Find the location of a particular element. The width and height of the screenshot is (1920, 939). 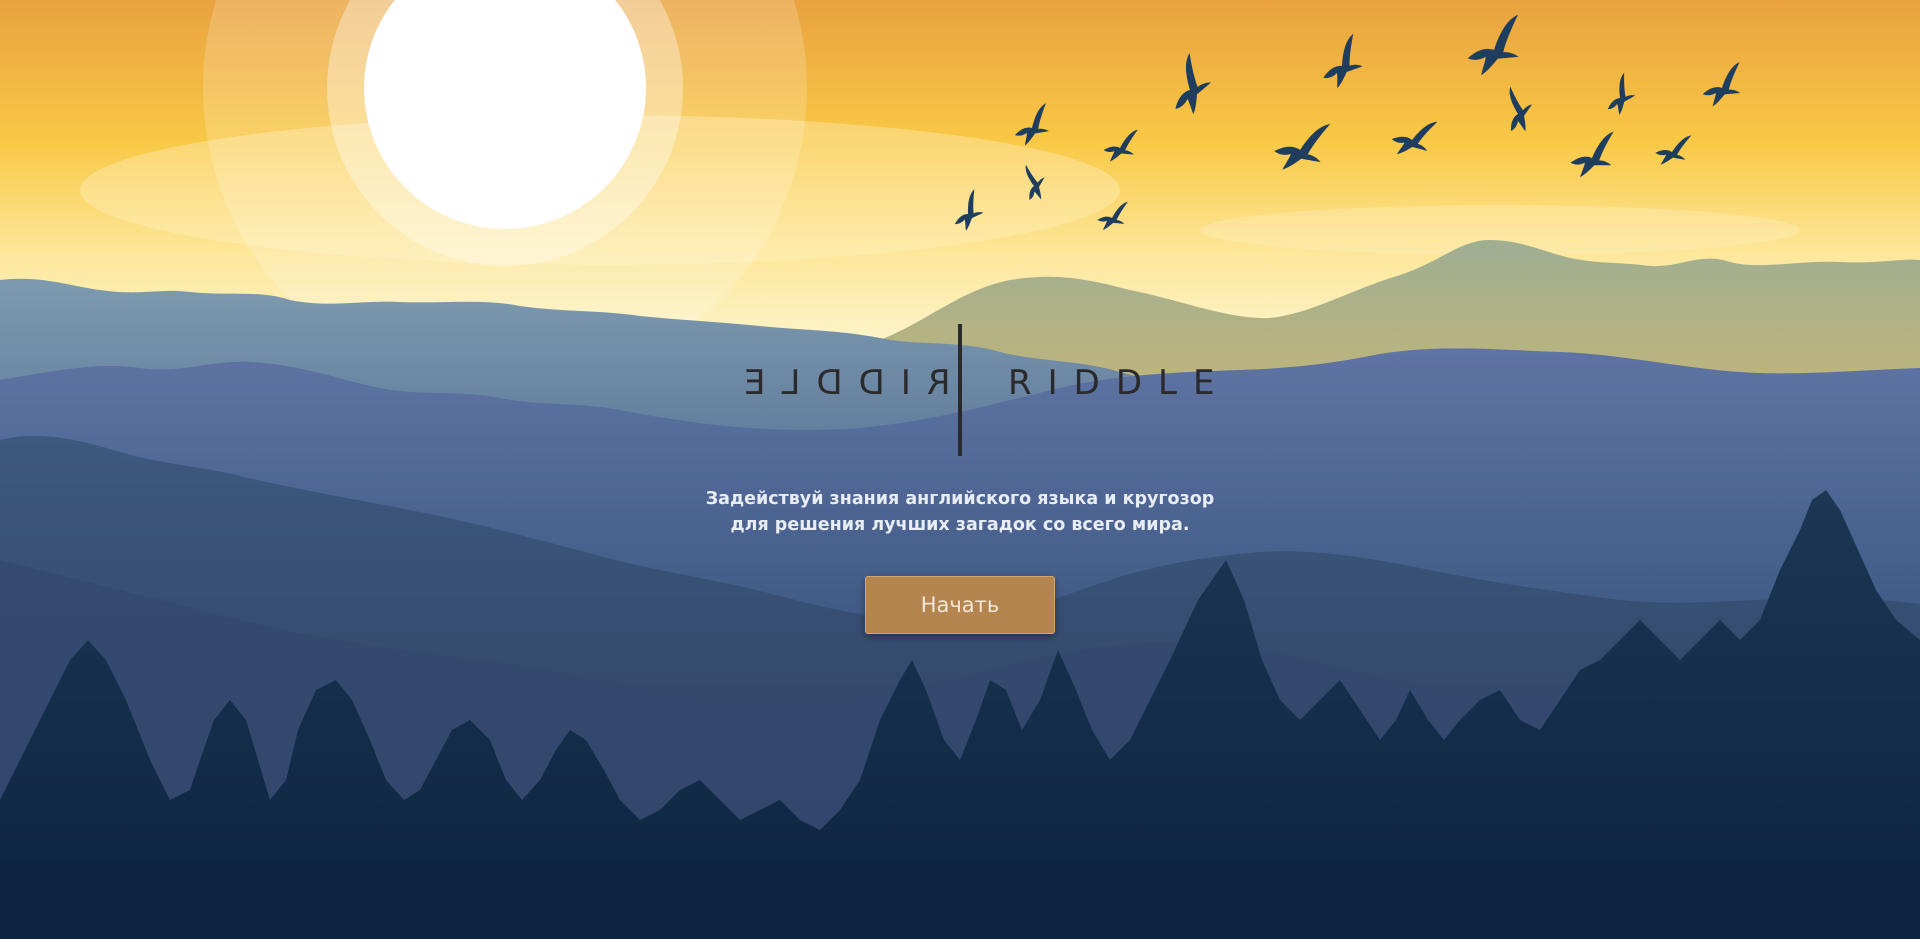

logo-word: RIDDLE is located at coordinates (1119, 383).